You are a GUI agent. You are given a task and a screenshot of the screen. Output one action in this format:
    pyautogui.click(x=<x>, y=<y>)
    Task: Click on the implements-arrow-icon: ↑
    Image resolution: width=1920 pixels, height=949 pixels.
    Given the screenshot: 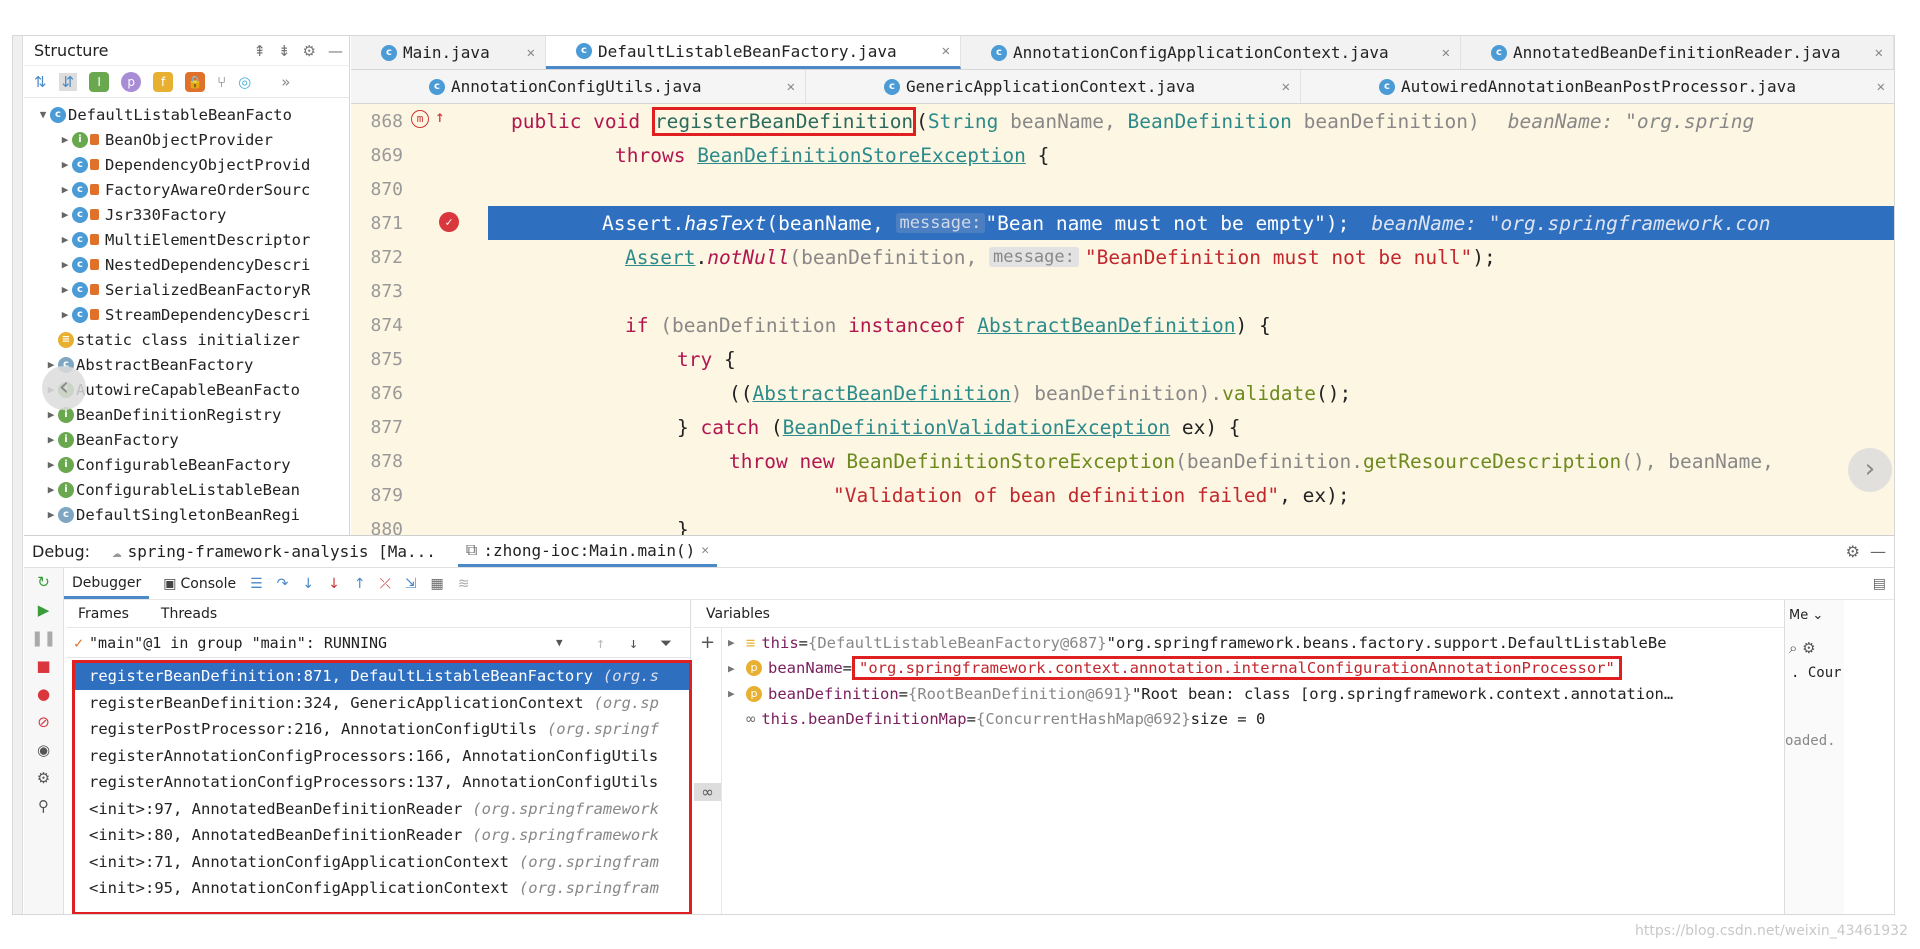 What is the action you would take?
    pyautogui.click(x=440, y=116)
    